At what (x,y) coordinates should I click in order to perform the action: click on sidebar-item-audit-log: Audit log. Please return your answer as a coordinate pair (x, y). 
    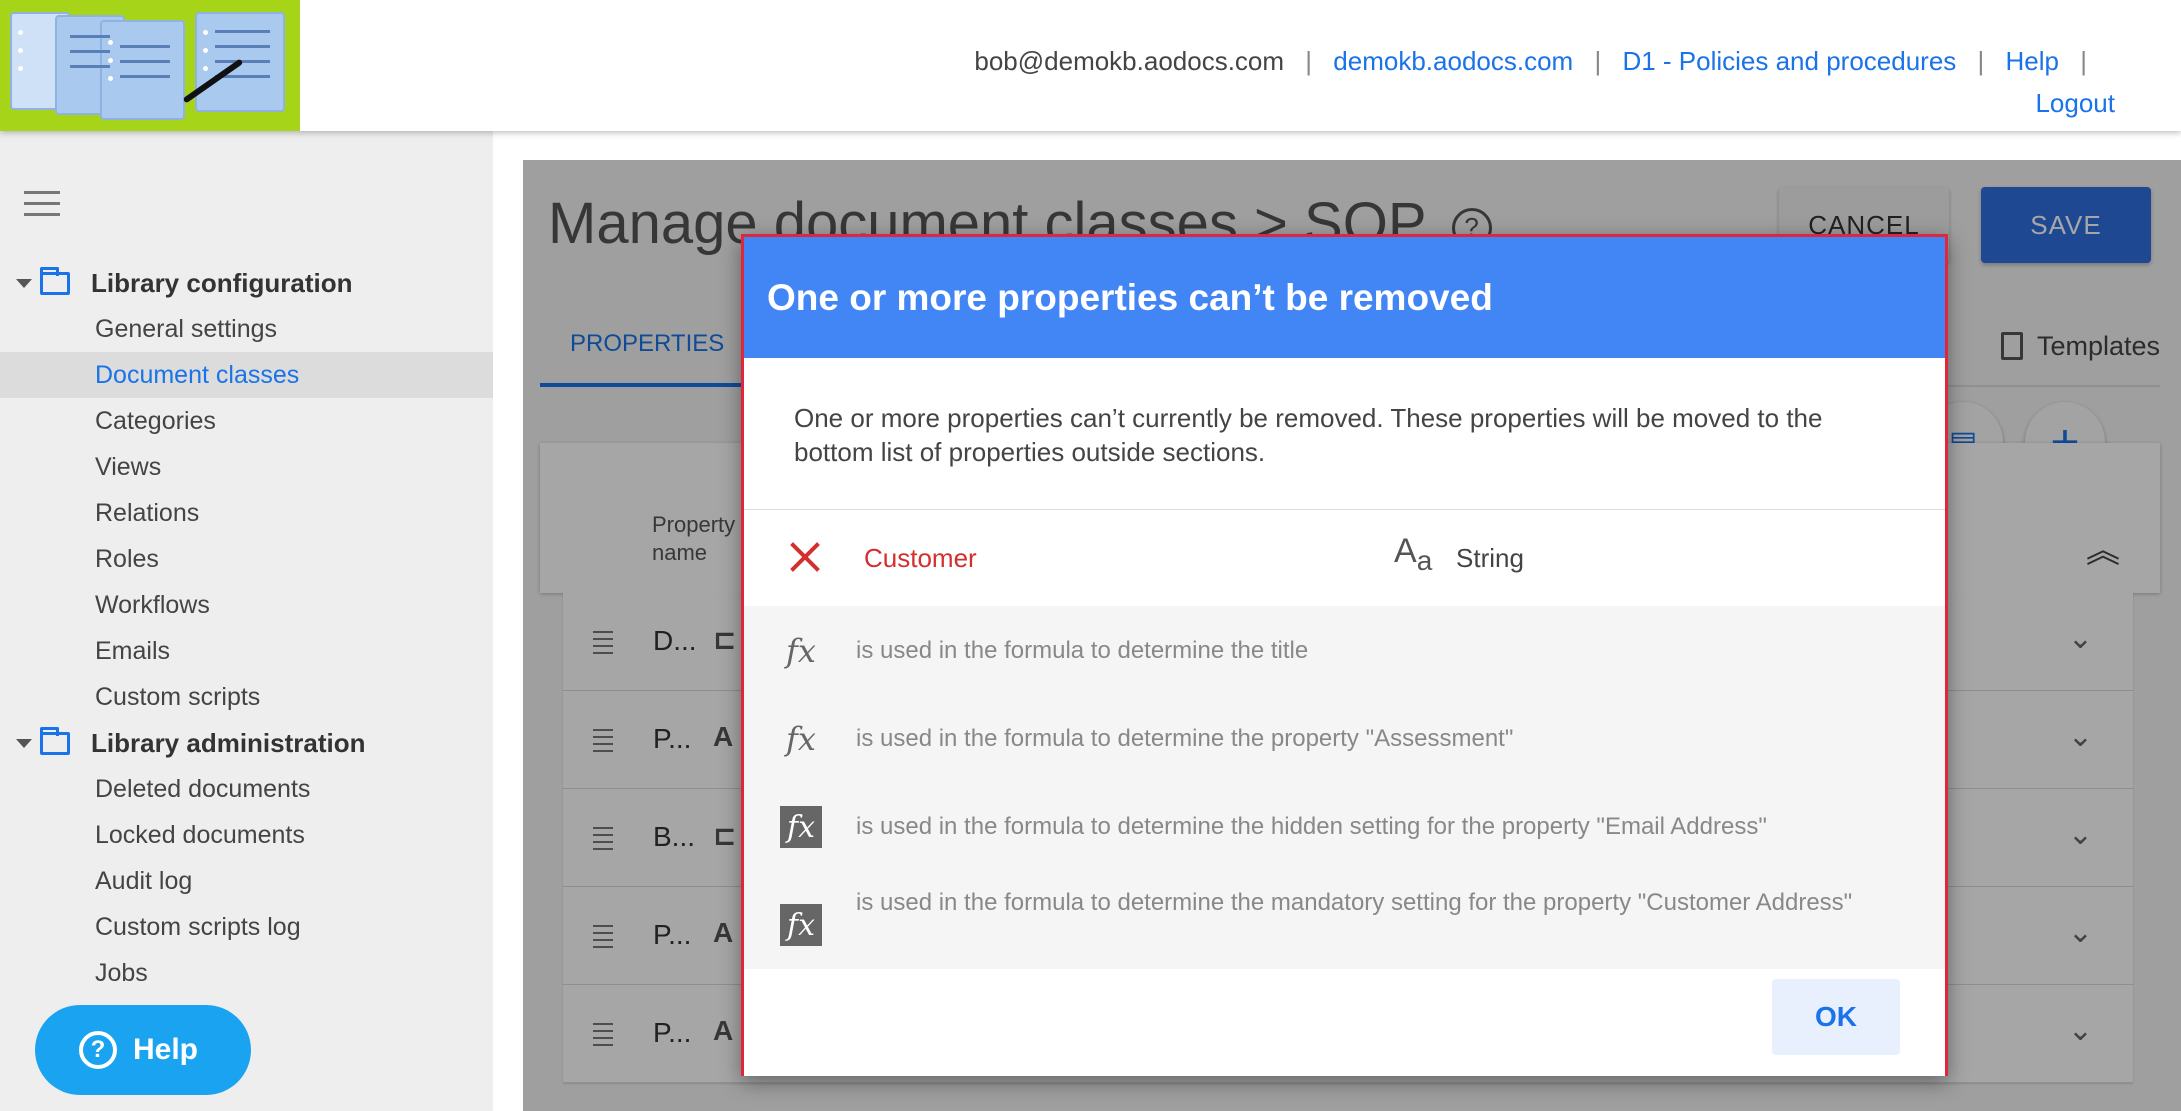
    Looking at the image, I should click on (246, 881).